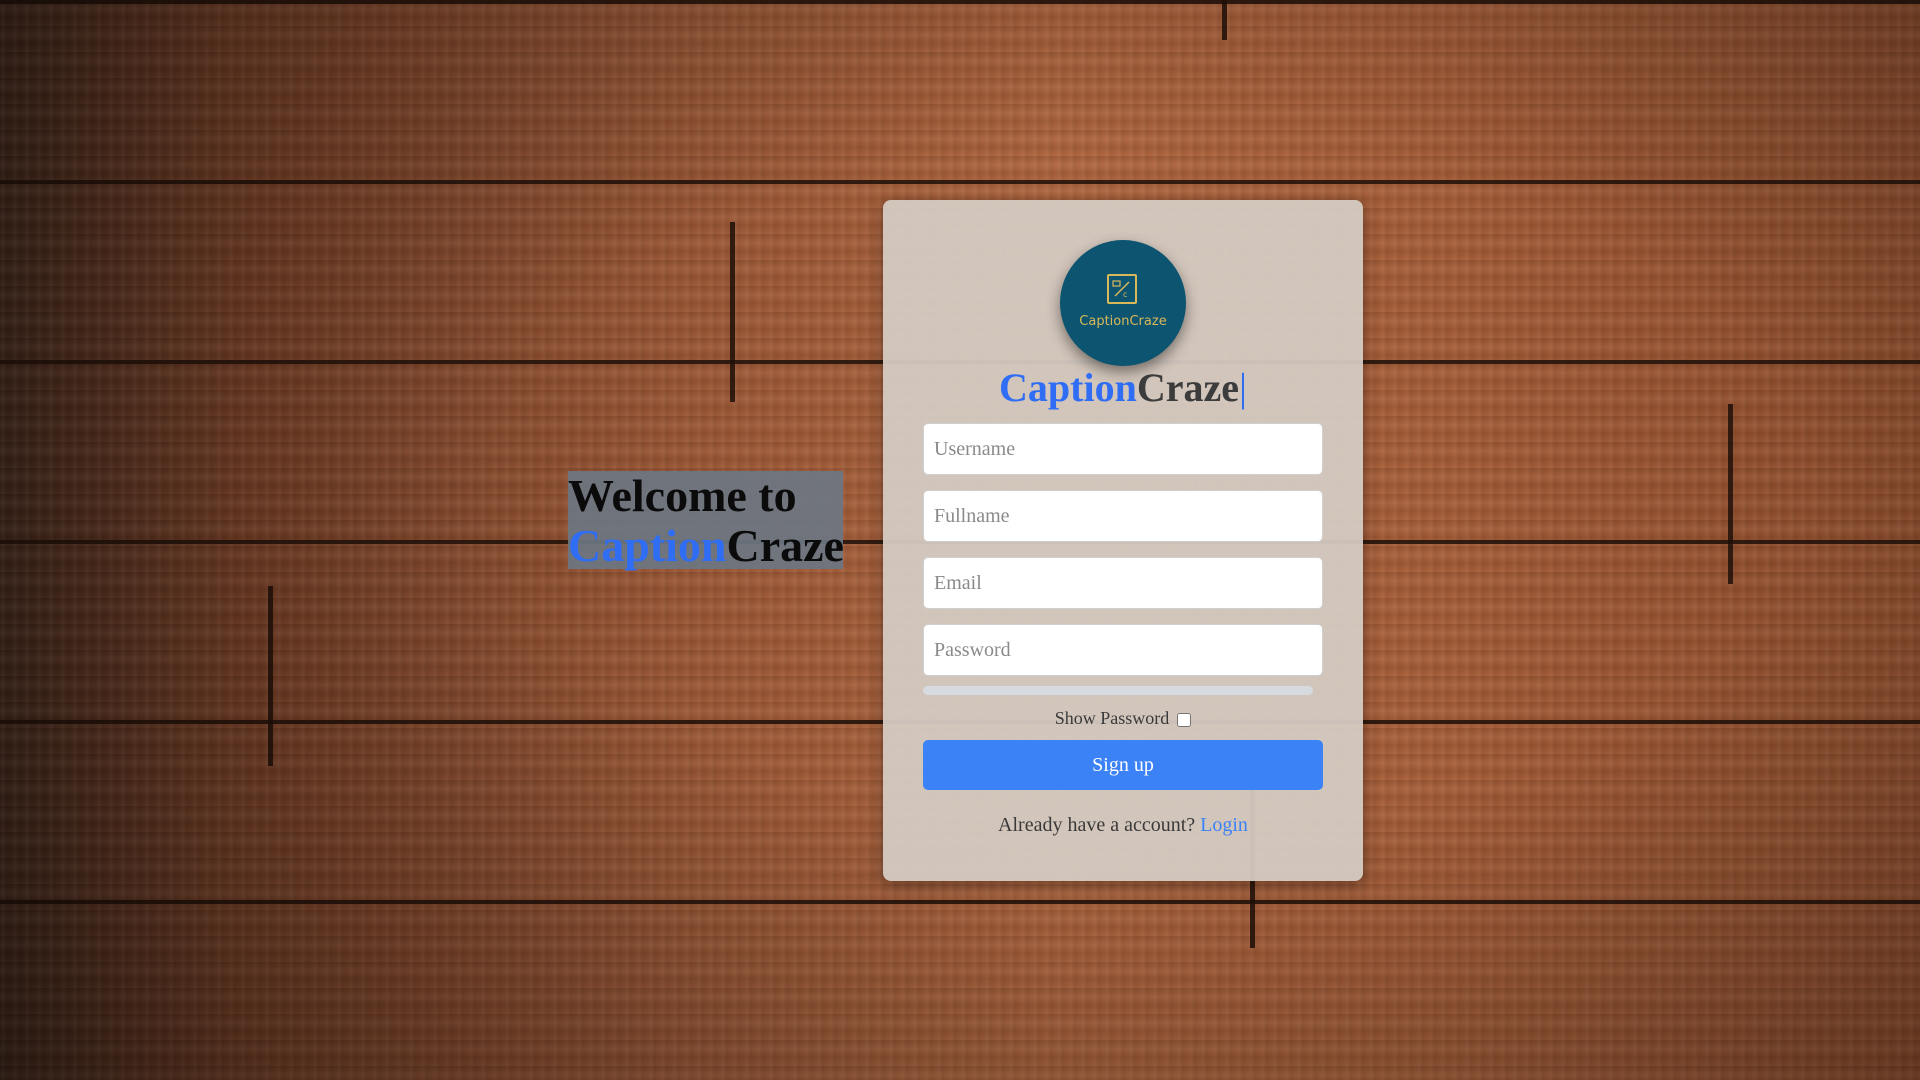  What do you see at coordinates (1242, 387) in the screenshot?
I see `typing-cursor: |` at bounding box center [1242, 387].